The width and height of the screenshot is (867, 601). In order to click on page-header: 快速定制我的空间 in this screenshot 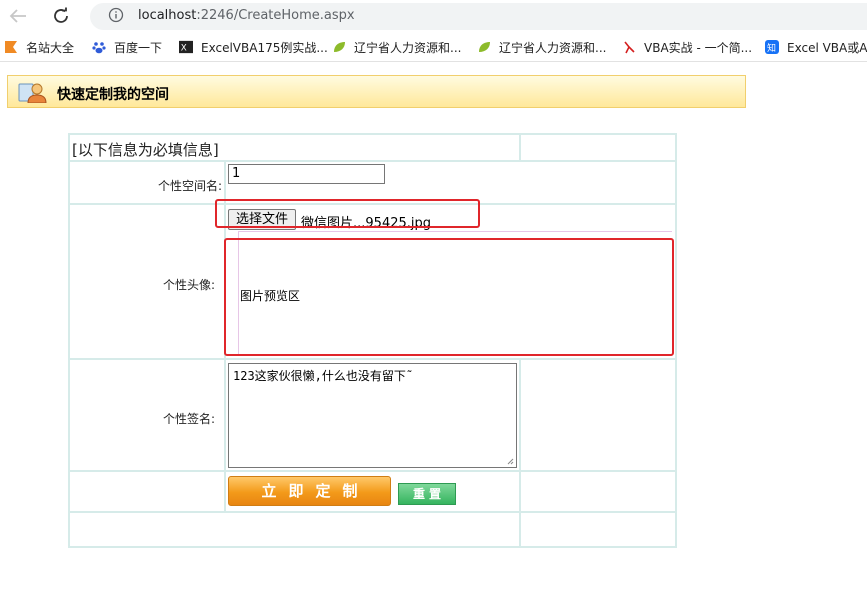, I will do `click(376, 91)`.